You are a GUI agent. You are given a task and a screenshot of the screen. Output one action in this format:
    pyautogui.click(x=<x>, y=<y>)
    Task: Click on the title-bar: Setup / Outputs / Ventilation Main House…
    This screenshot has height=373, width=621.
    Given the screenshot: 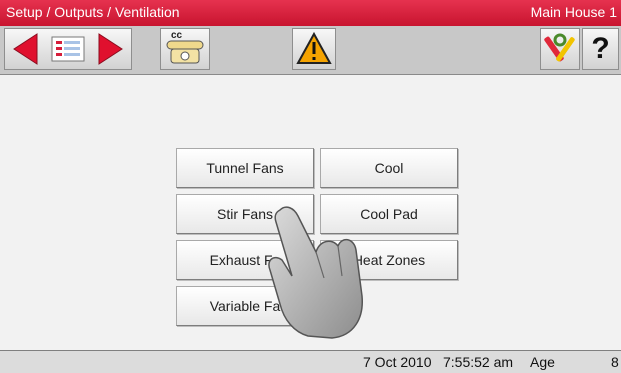 What is the action you would take?
    pyautogui.click(x=310, y=13)
    